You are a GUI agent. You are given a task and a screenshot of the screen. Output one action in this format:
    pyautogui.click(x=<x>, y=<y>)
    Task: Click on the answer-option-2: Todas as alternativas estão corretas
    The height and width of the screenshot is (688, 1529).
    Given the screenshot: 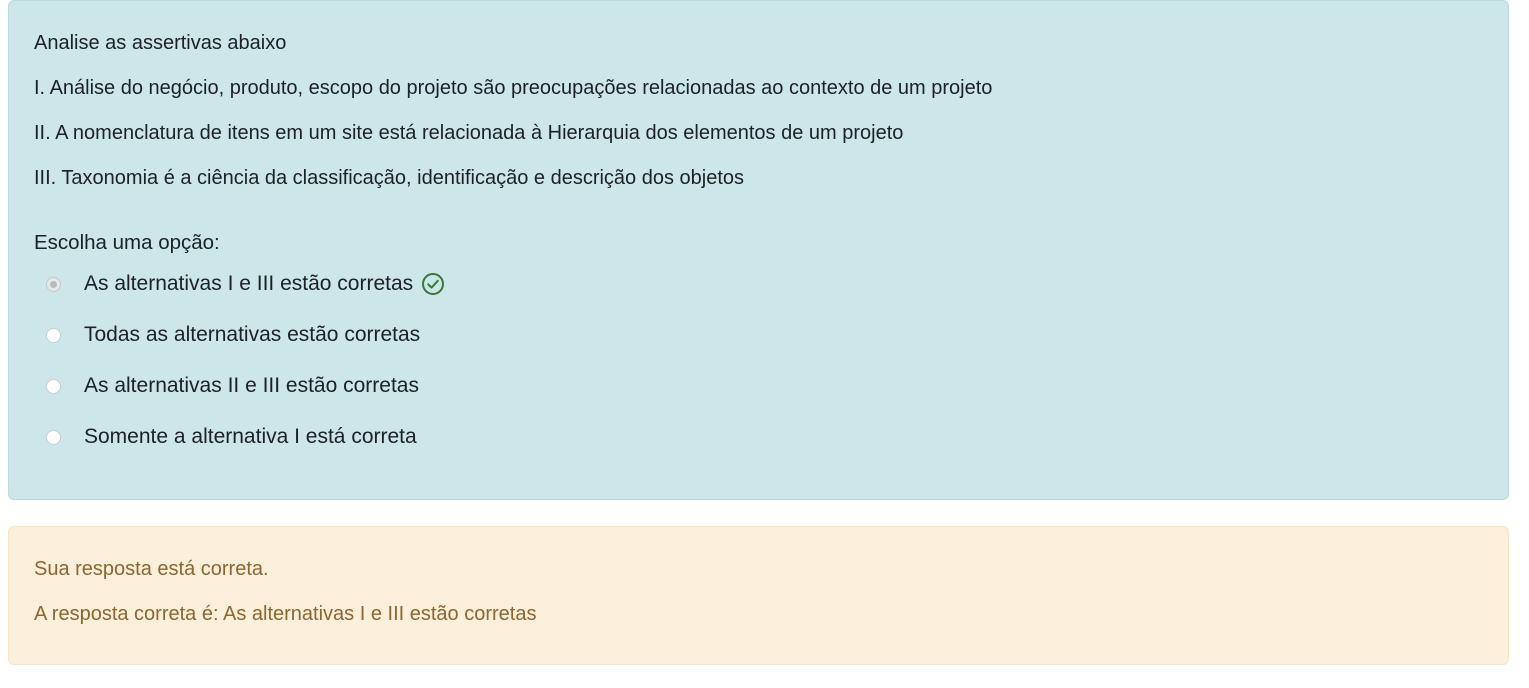 What is the action you would take?
    pyautogui.click(x=233, y=335)
    